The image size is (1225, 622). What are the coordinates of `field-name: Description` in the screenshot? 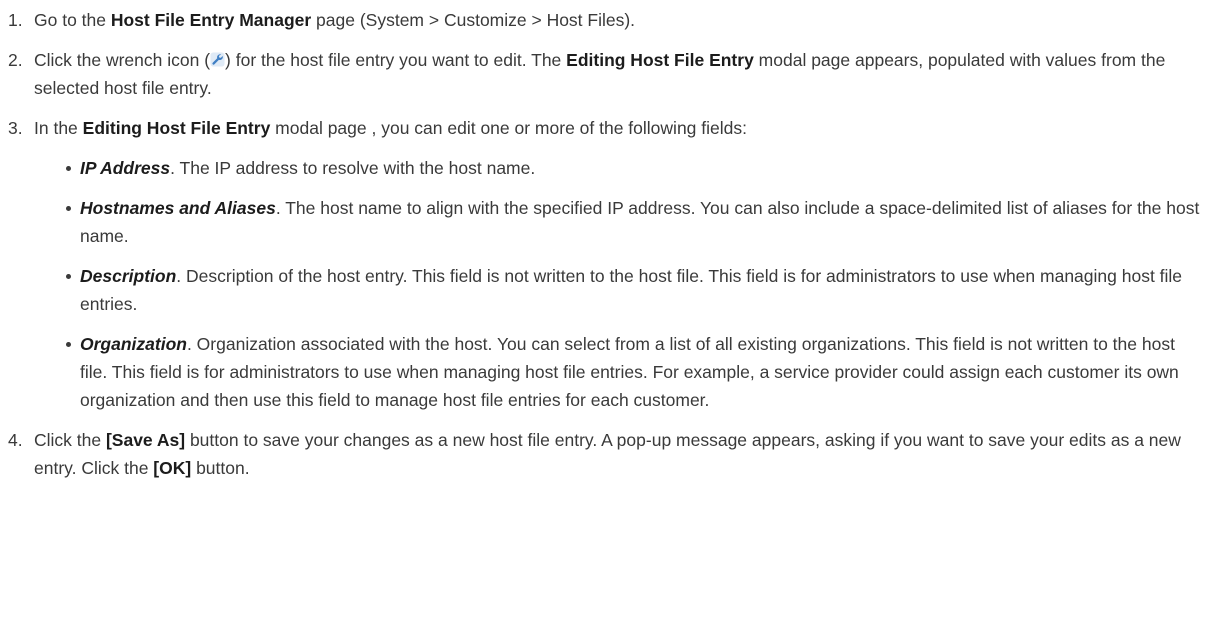 It's located at (128, 276).